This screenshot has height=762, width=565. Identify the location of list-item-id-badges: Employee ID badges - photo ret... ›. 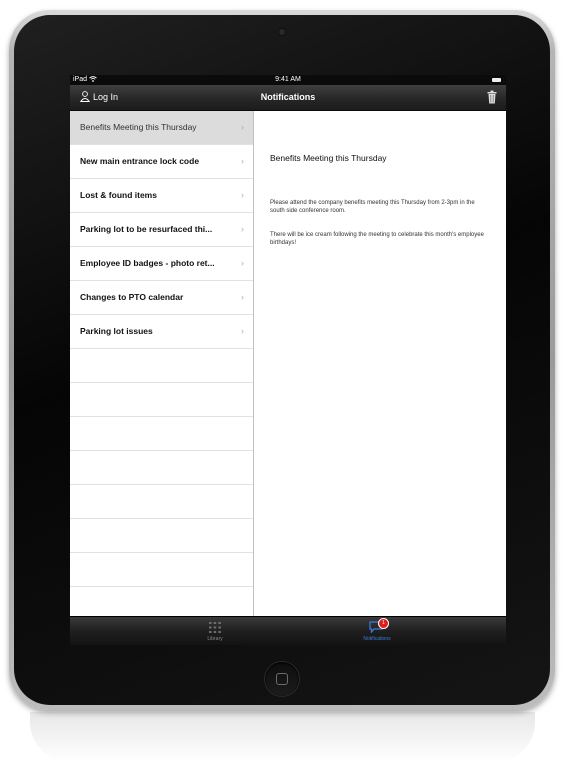
(161, 264).